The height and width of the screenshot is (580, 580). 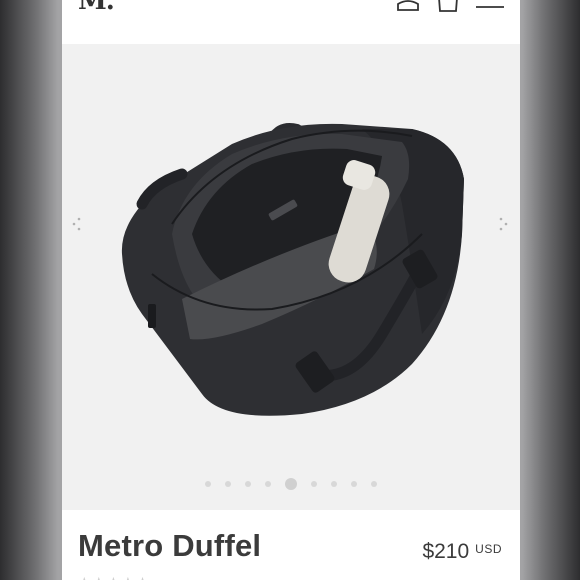 I want to click on pagination-dot-active, so click(x=291, y=484).